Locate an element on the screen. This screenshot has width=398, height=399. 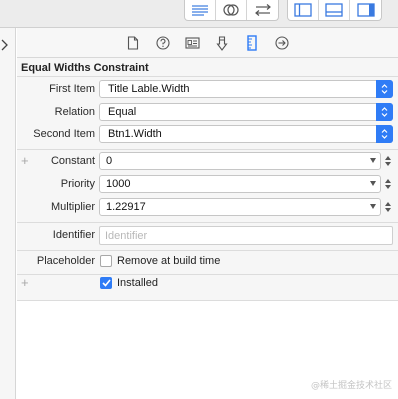
debug-area-toggle-button is located at coordinates (334, 10).